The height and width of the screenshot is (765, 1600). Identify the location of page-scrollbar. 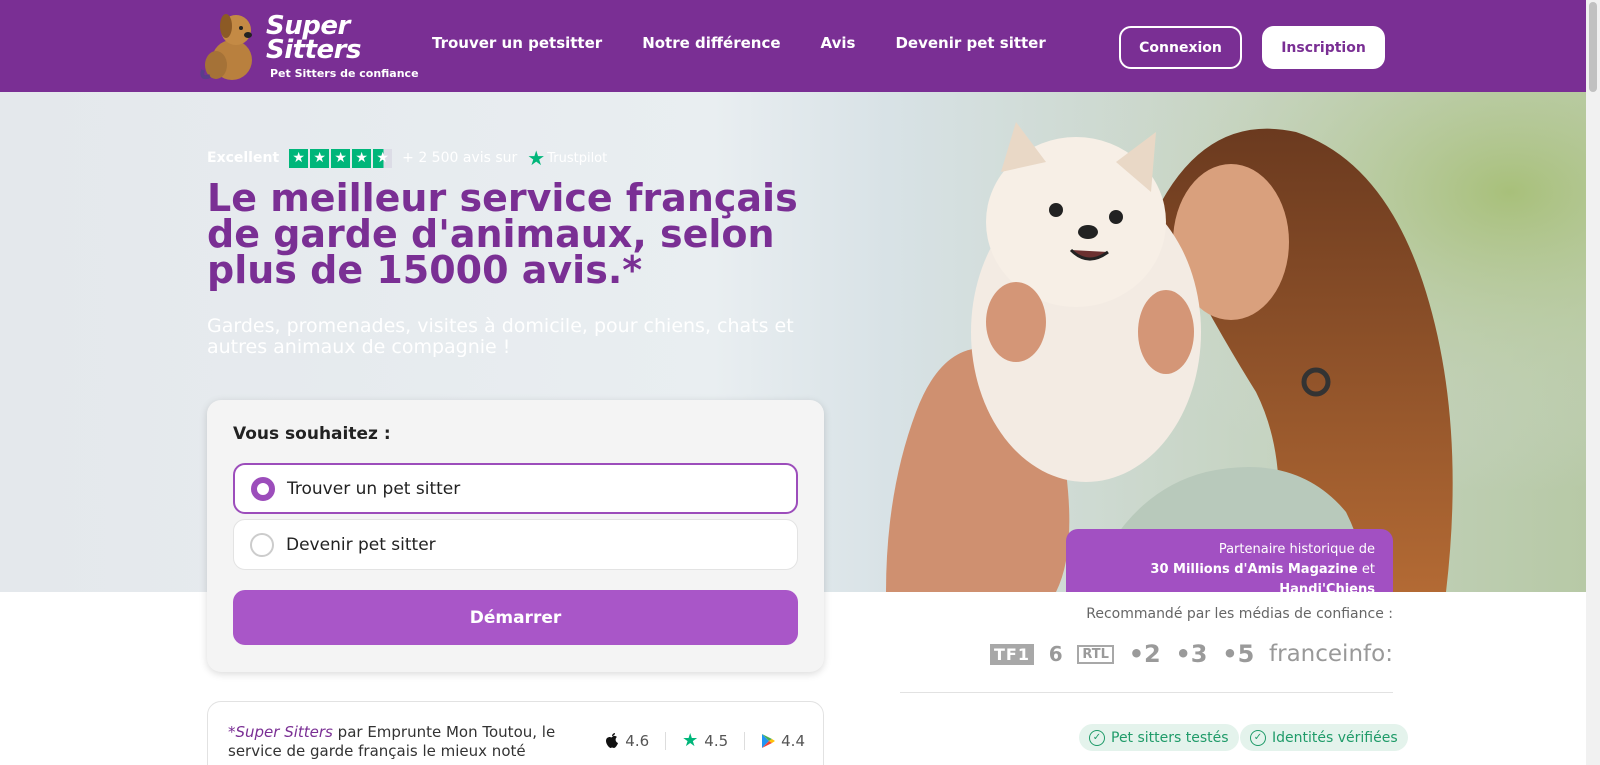
(1593, 382).